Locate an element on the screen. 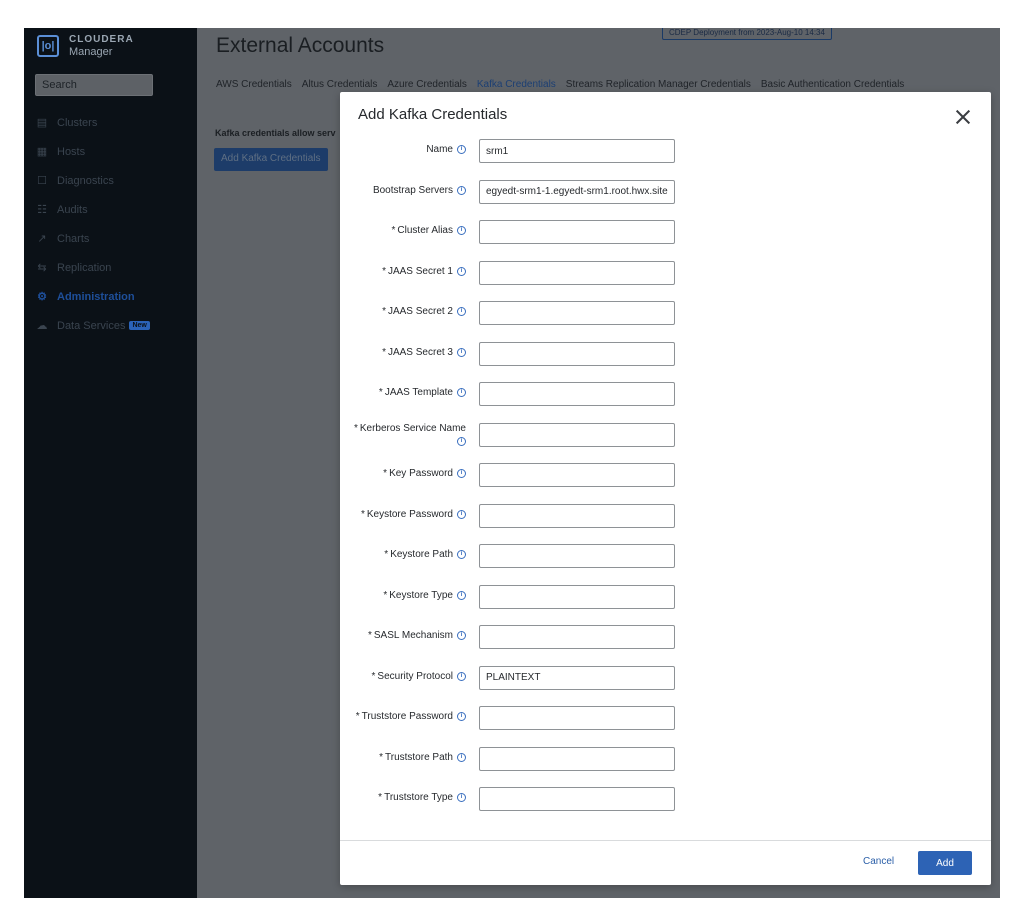 This screenshot has height=918, width=1024. form-row-truststore-password: * Truststore Password i is located at coordinates (665, 718).